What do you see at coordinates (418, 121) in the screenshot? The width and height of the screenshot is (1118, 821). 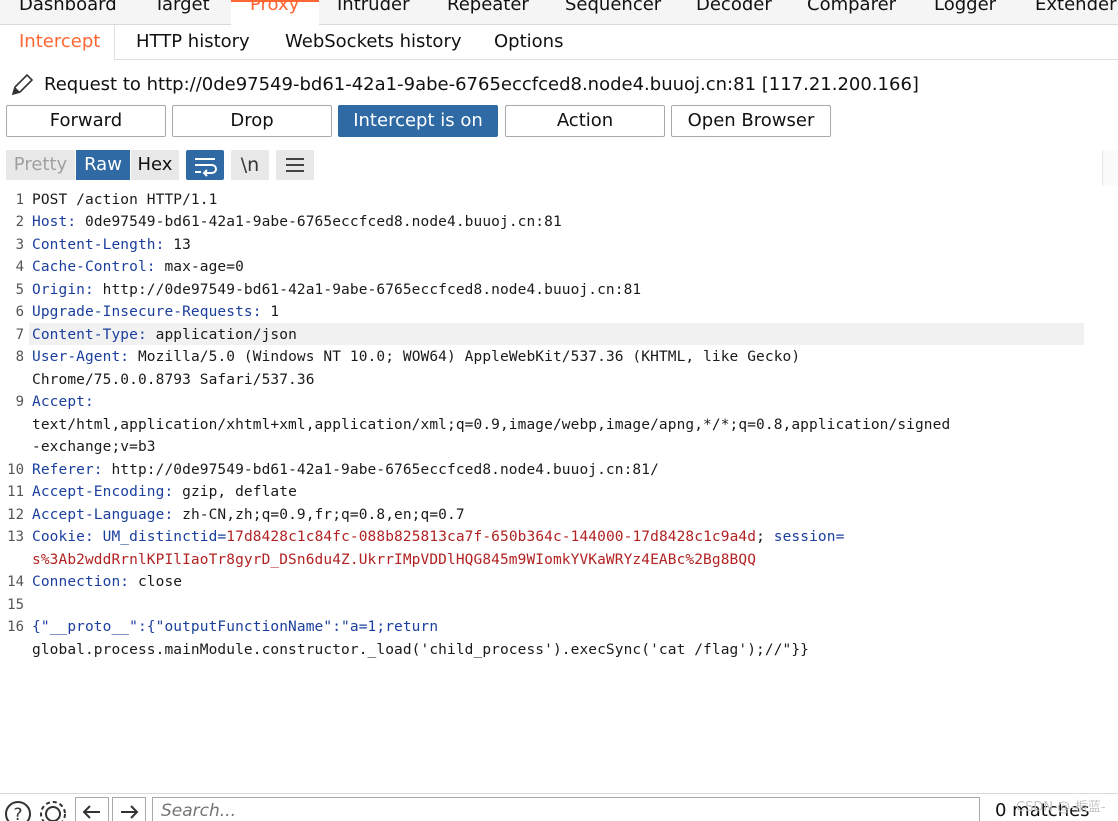 I see `intercept-toggle-button: Intercept is on` at bounding box center [418, 121].